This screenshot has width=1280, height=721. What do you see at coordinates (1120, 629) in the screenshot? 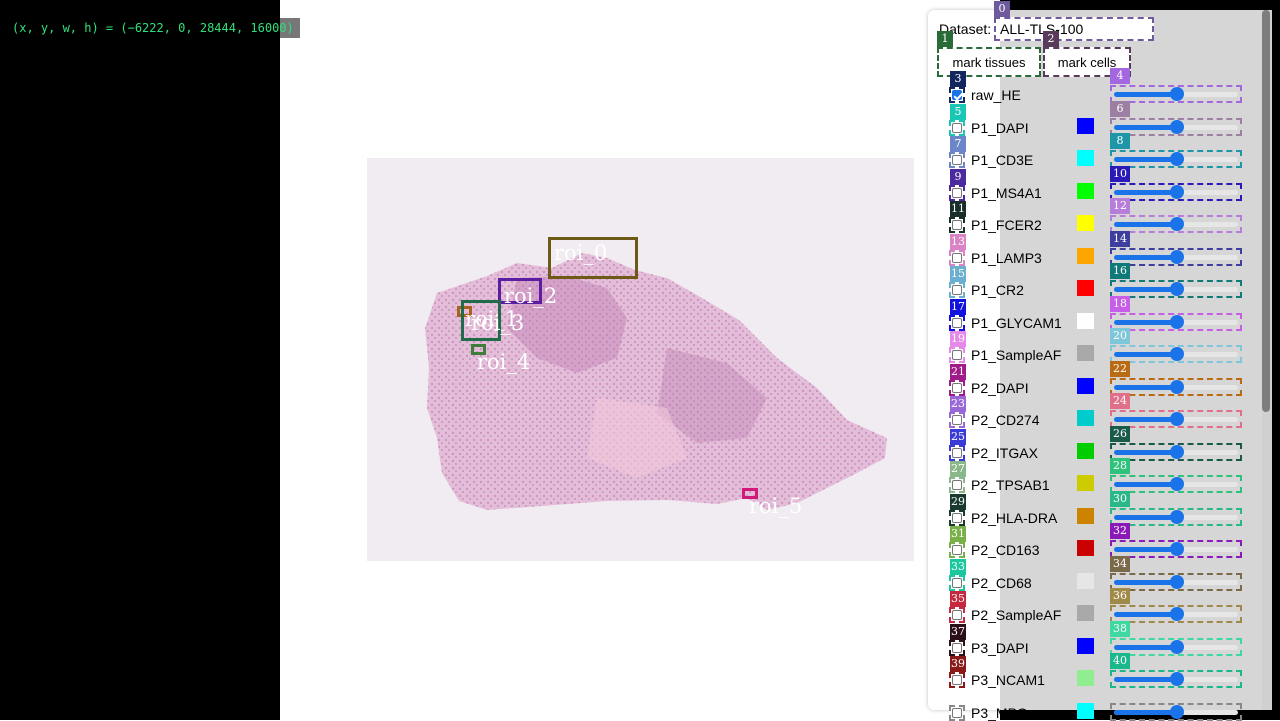
I see `channel-slider-tag: 38` at bounding box center [1120, 629].